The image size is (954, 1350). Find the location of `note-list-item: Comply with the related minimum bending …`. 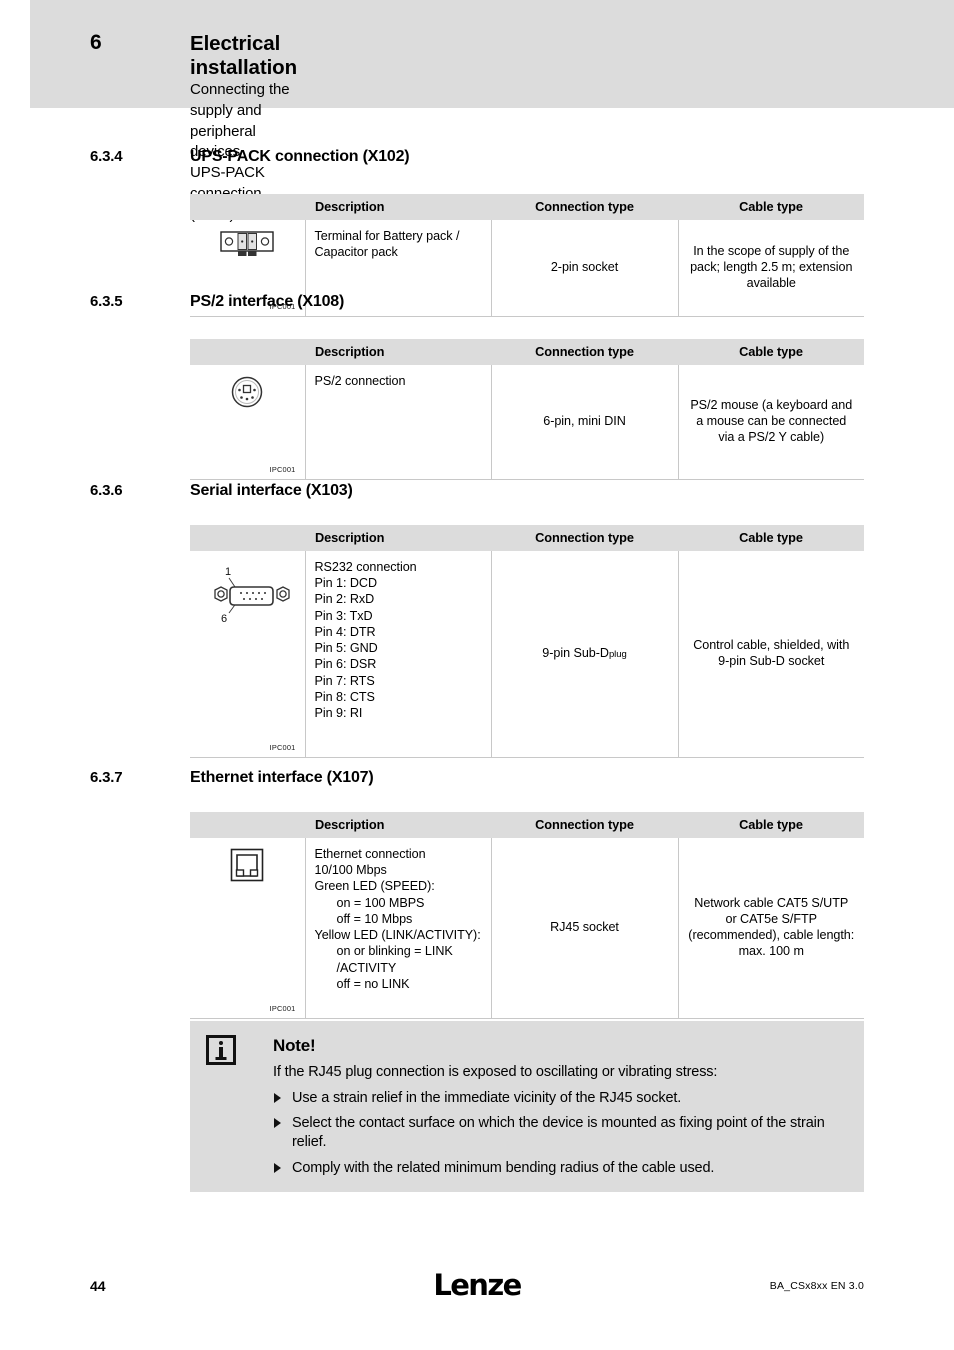

note-list-item: Comply with the related minimum bending … is located at coordinates (561, 1168).